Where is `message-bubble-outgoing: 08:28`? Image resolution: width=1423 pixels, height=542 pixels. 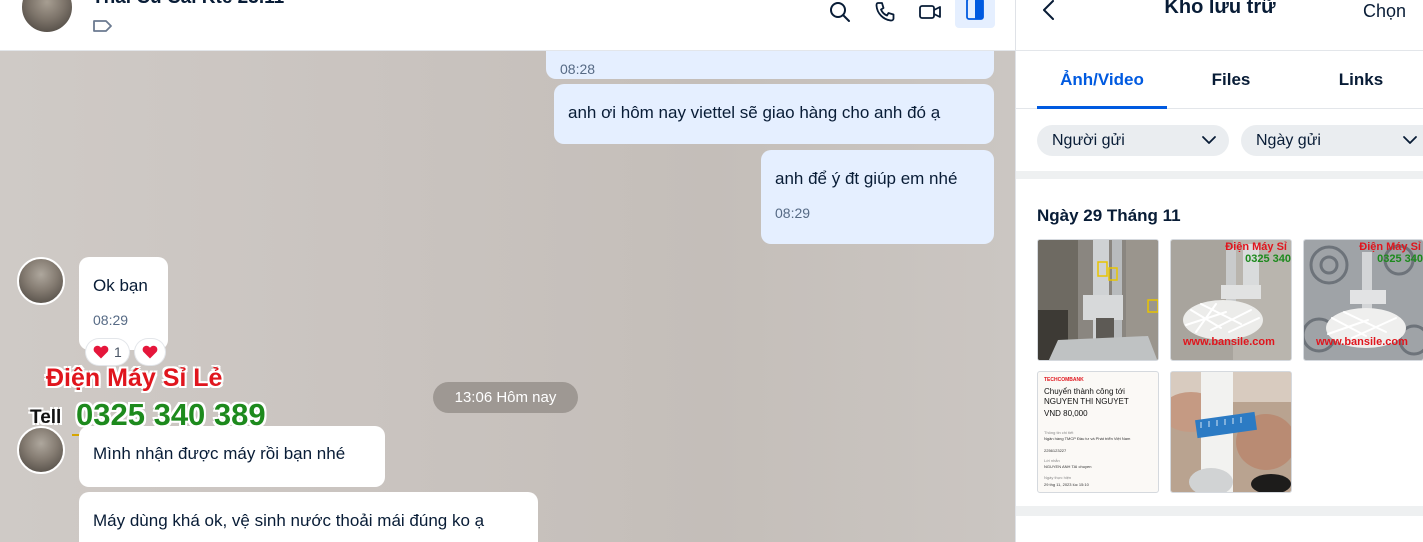
message-bubble-outgoing: 08:28 is located at coordinates (770, 65).